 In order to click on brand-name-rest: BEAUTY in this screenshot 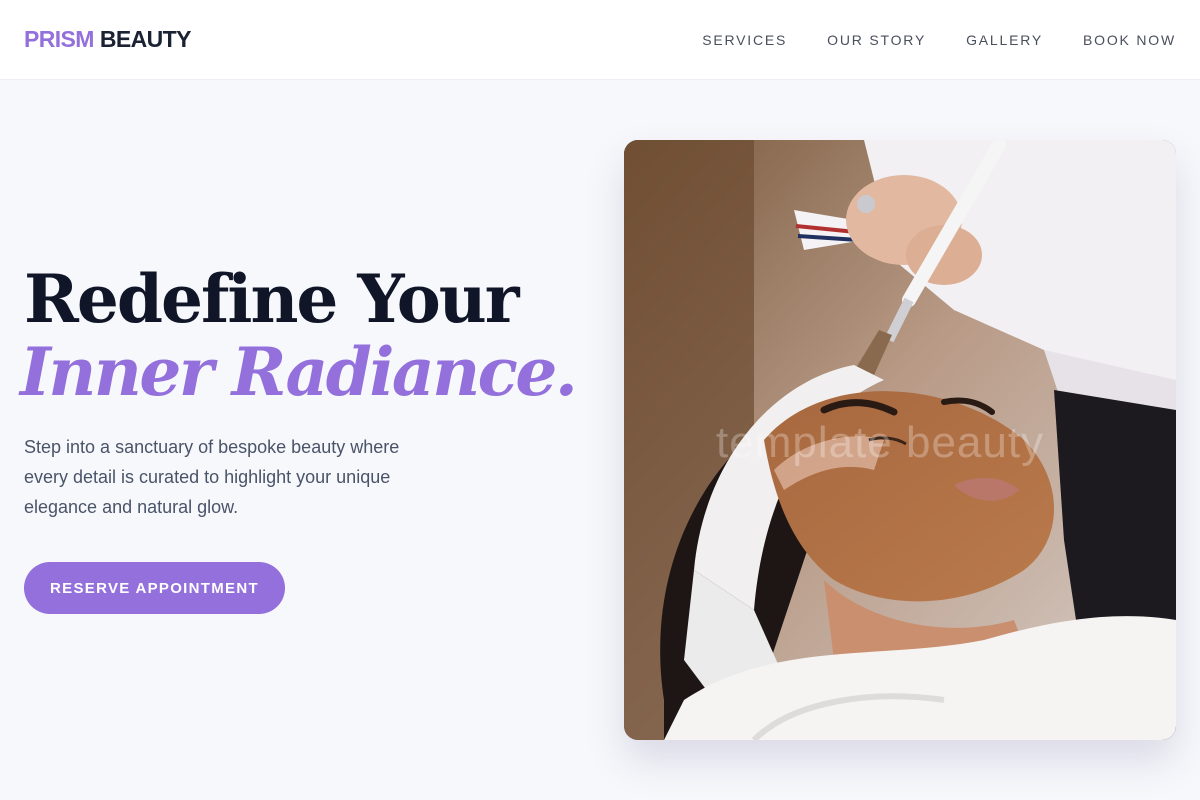, I will do `click(145, 39)`.